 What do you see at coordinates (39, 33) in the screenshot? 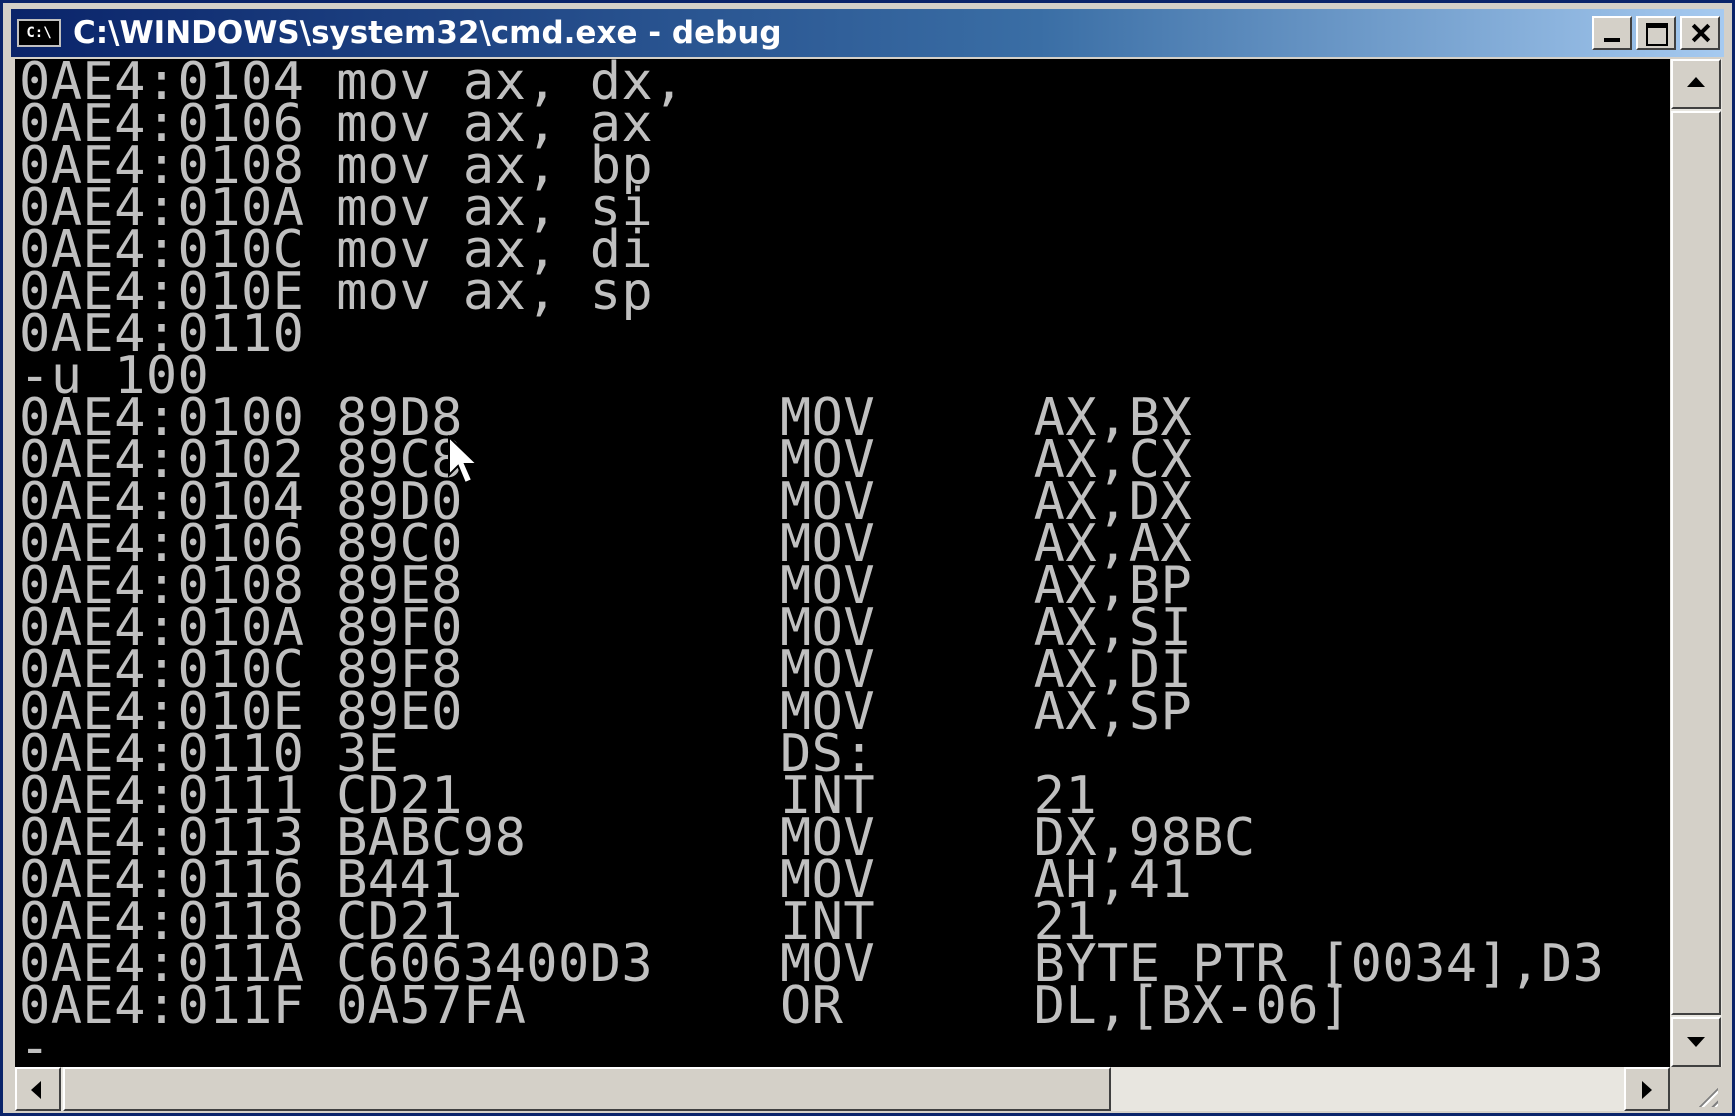
I see `cmd-app-icon: C:\` at bounding box center [39, 33].